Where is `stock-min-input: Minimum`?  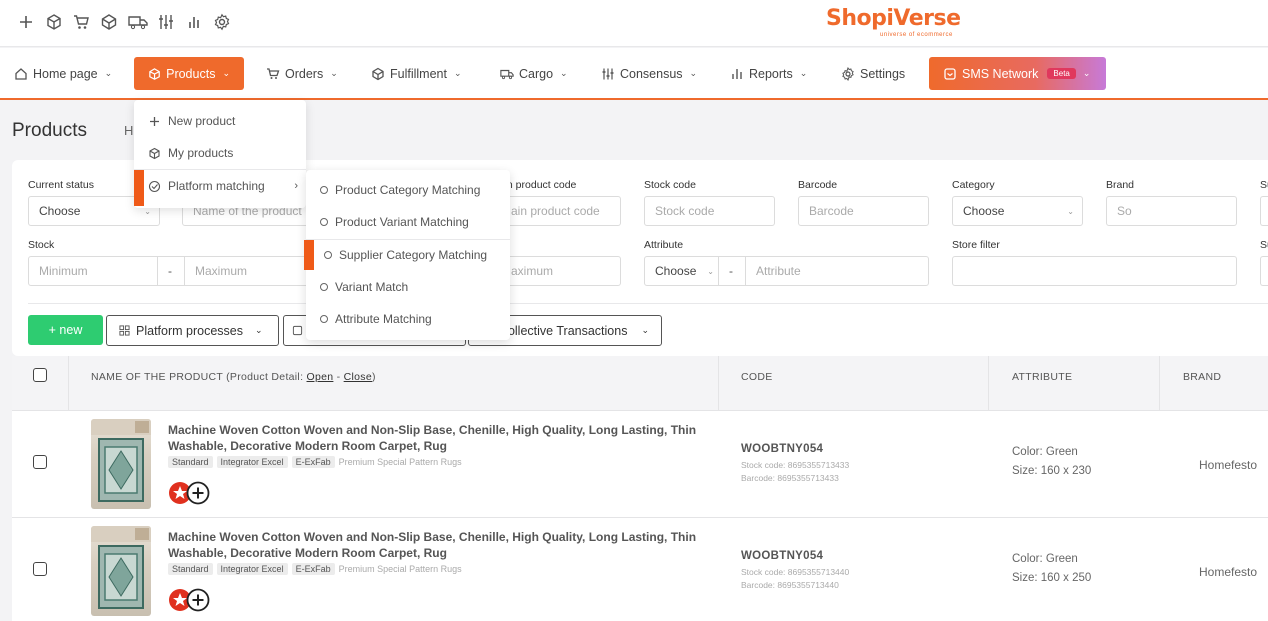 stock-min-input: Minimum is located at coordinates (93, 271).